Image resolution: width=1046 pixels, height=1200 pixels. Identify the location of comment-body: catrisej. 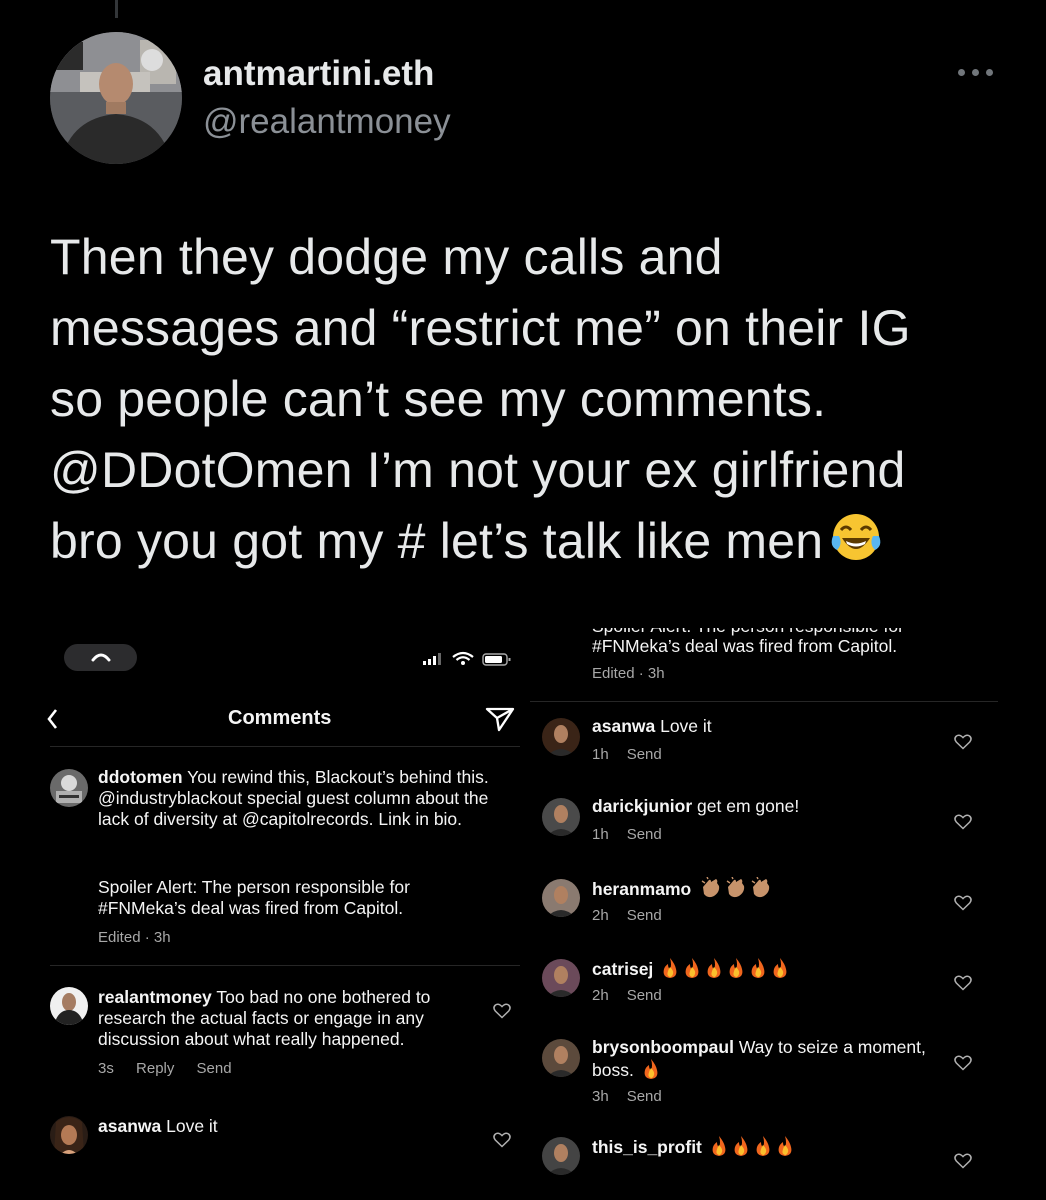
(762, 968).